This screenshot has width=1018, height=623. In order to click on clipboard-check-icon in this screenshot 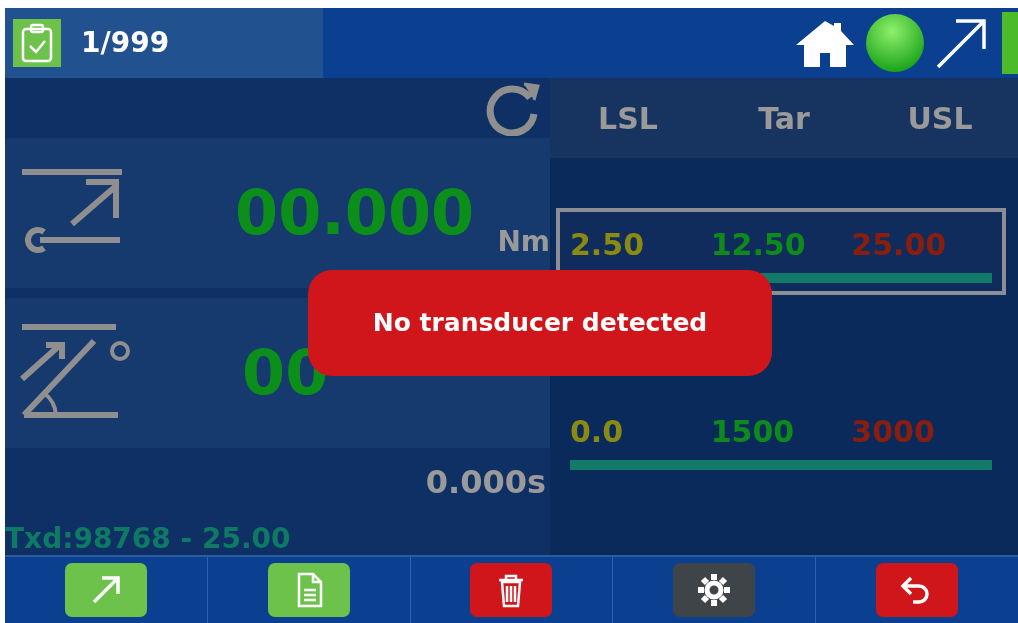, I will do `click(37, 43)`.